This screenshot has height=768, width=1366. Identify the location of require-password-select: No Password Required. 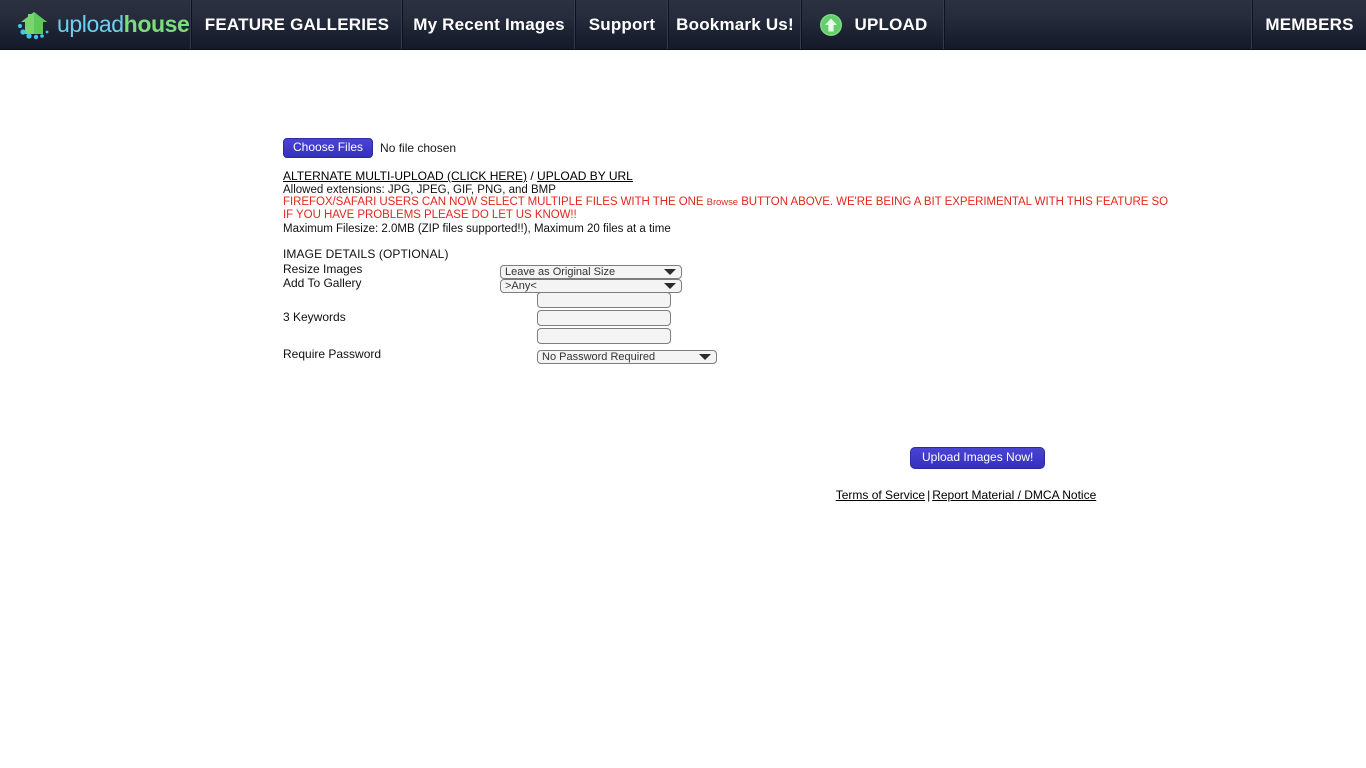
(627, 356).